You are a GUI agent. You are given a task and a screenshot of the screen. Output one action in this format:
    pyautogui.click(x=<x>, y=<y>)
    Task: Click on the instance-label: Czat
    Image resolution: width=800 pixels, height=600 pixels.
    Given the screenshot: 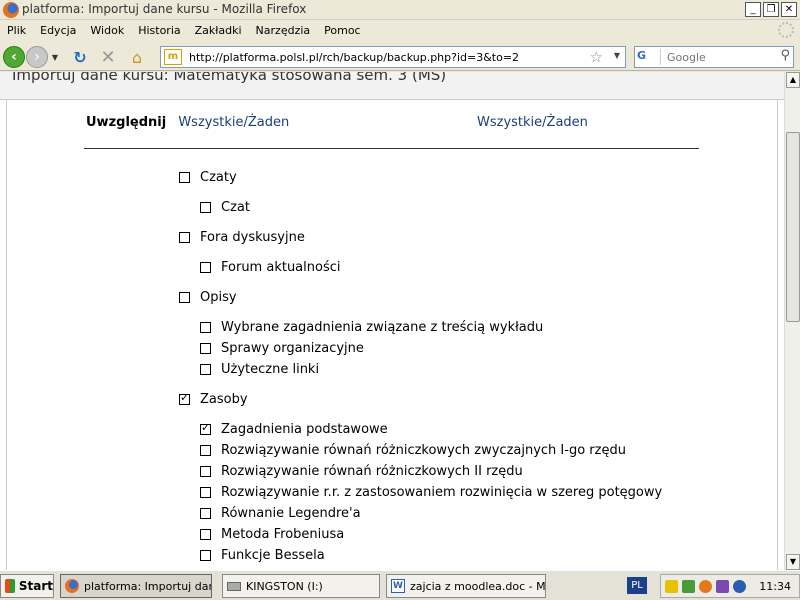 What is the action you would take?
    pyautogui.click(x=235, y=207)
    